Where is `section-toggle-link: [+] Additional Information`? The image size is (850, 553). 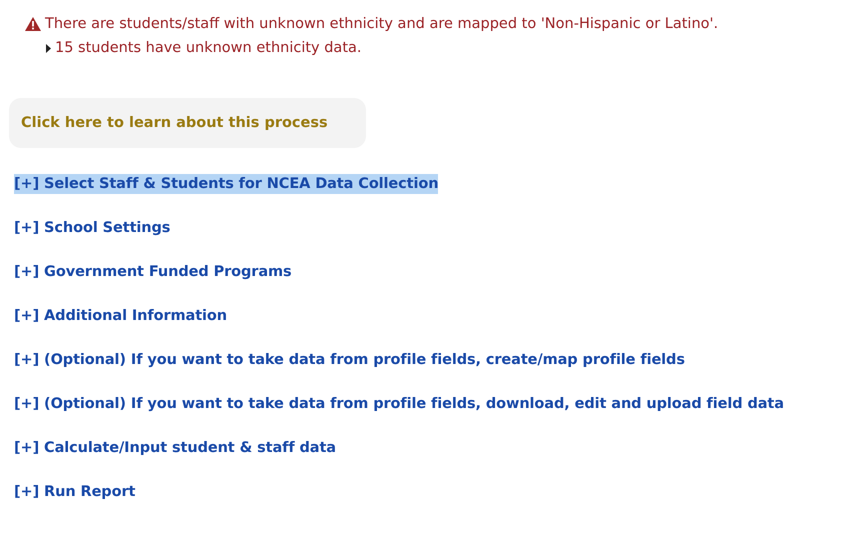
section-toggle-link: [+] Additional Information is located at coordinates (121, 316).